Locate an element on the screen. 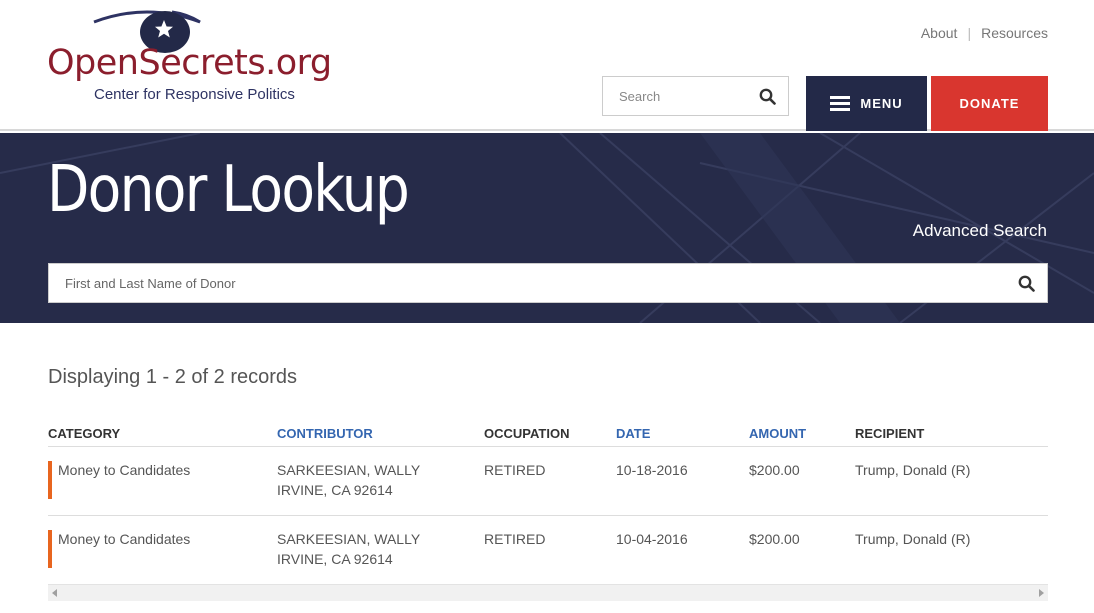 The width and height of the screenshot is (1094, 613). top-links: About | Resources is located at coordinates (984, 33).